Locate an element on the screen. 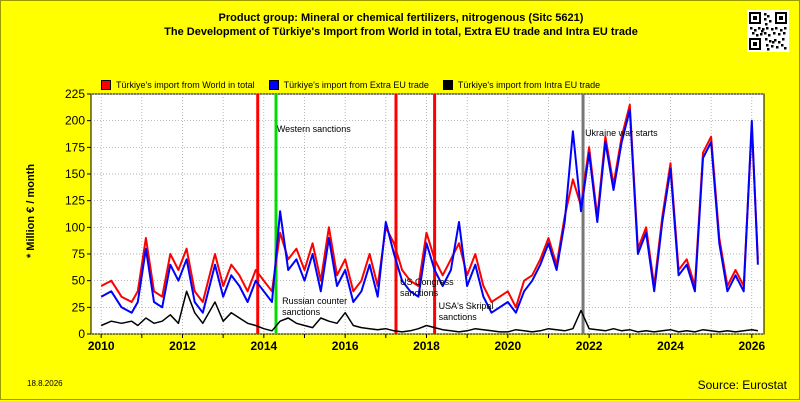 The image size is (800, 401). x-tick-label: 2020 is located at coordinates (507, 346).